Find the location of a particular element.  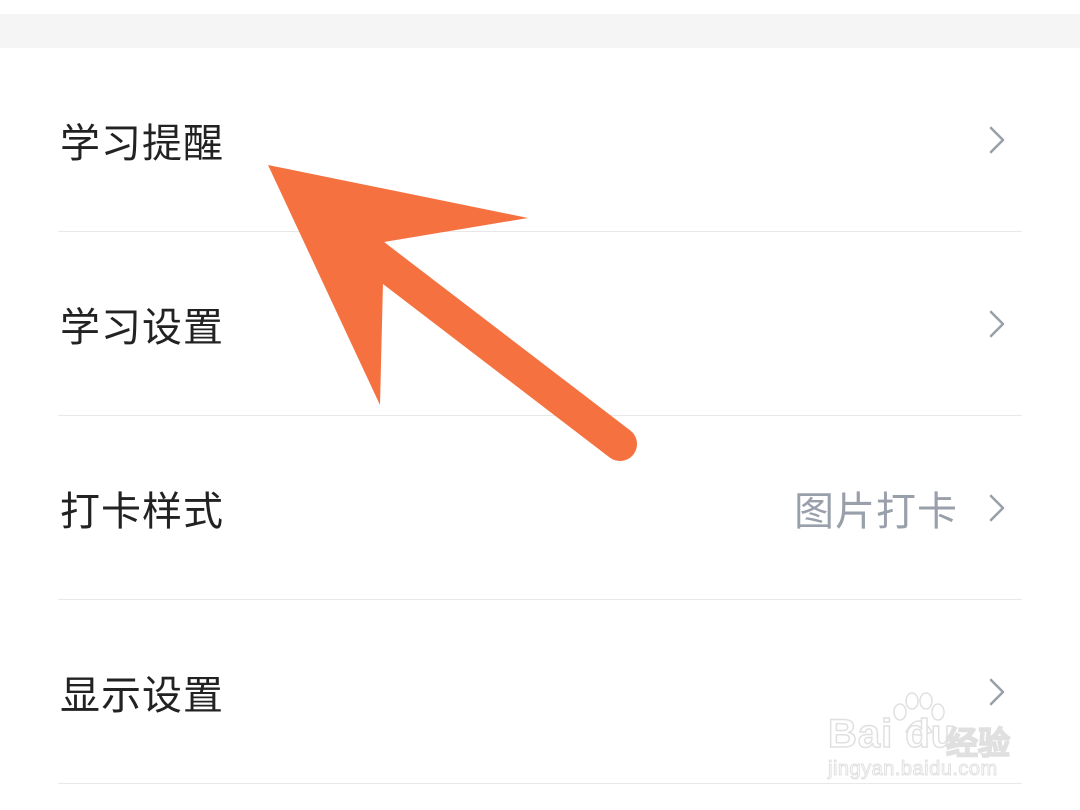

settings-item-label: 显示设置 is located at coordinates (142, 696).